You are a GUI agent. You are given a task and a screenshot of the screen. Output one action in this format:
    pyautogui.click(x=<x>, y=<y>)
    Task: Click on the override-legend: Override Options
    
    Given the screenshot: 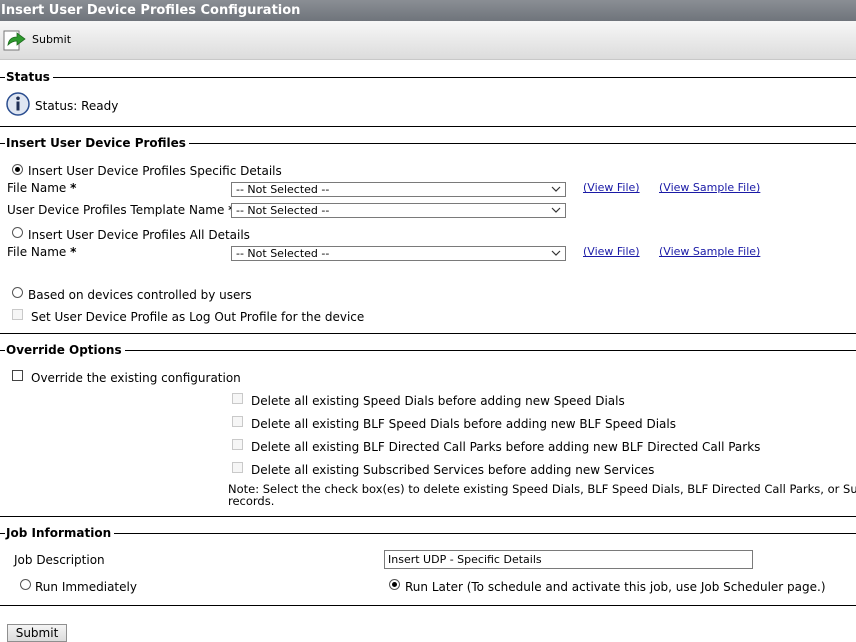 What is the action you would take?
    pyautogui.click(x=65, y=350)
    